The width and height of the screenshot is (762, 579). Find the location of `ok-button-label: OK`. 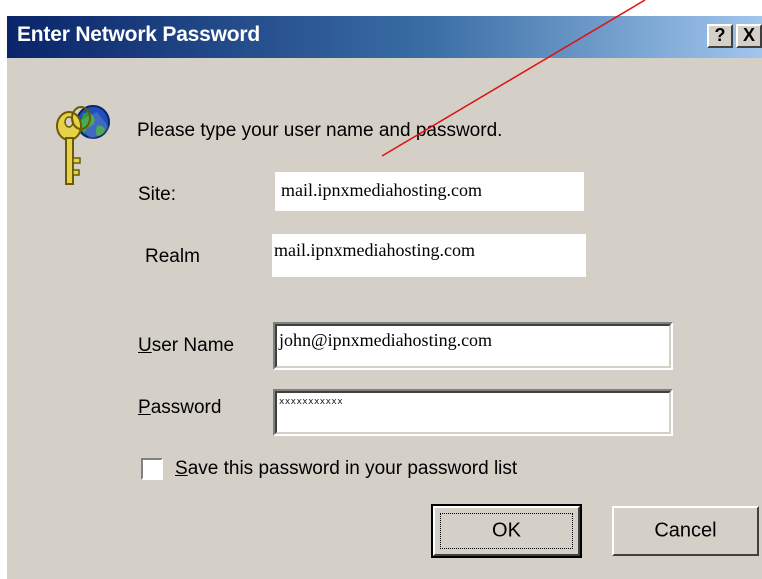

ok-button-label: OK is located at coordinates (506, 530).